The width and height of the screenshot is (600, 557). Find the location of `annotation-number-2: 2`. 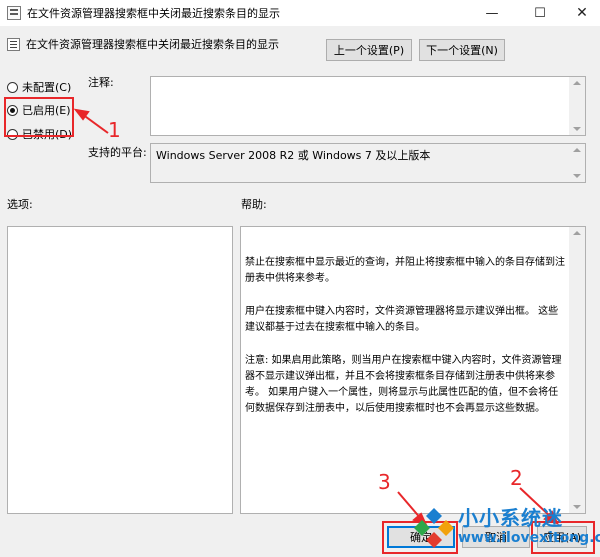

annotation-number-2: 2 is located at coordinates (516, 478).